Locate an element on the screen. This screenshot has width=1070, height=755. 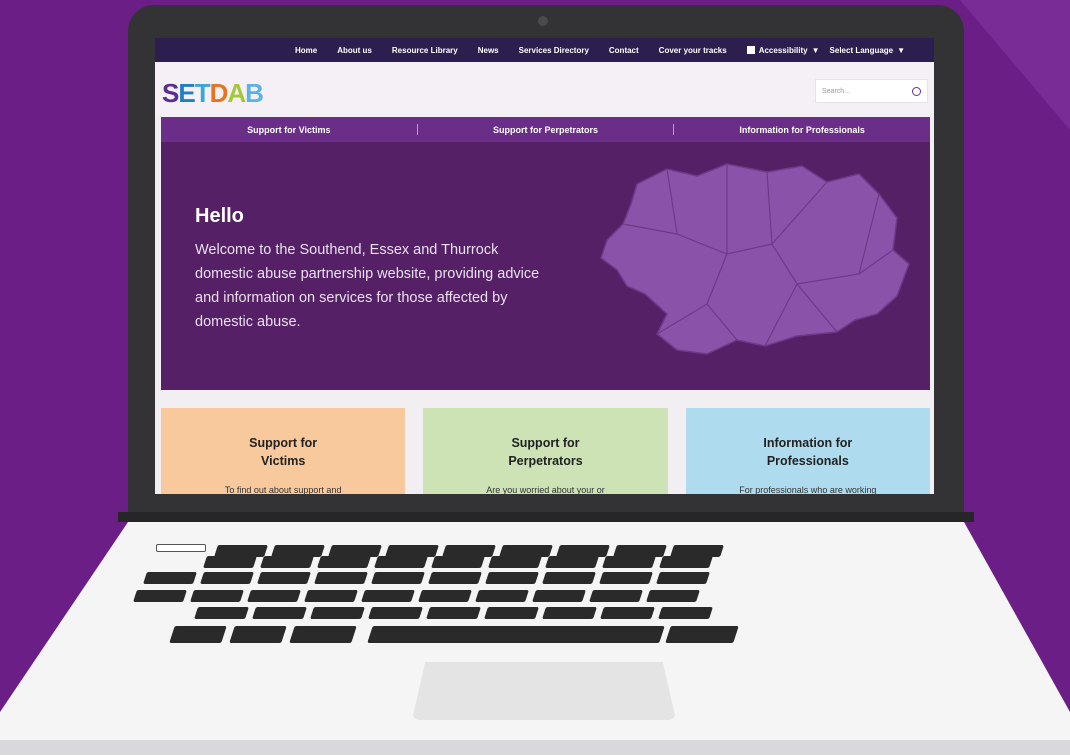
setdab-logo: SETDAB is located at coordinates (213, 93).